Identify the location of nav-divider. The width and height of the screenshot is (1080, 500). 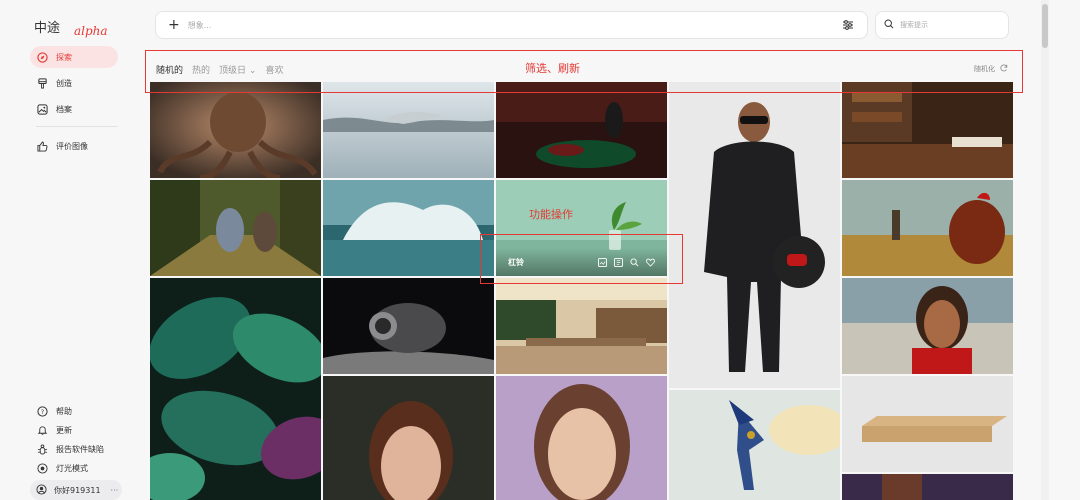
(77, 126).